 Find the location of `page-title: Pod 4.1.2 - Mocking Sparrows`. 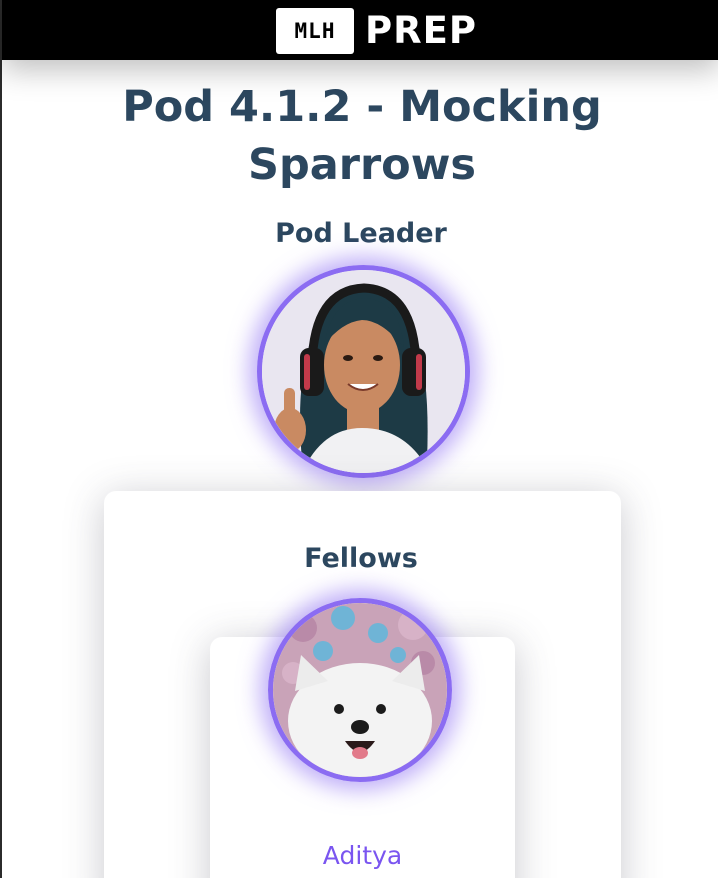

page-title: Pod 4.1.2 - Mocking Sparrows is located at coordinates (362, 136).